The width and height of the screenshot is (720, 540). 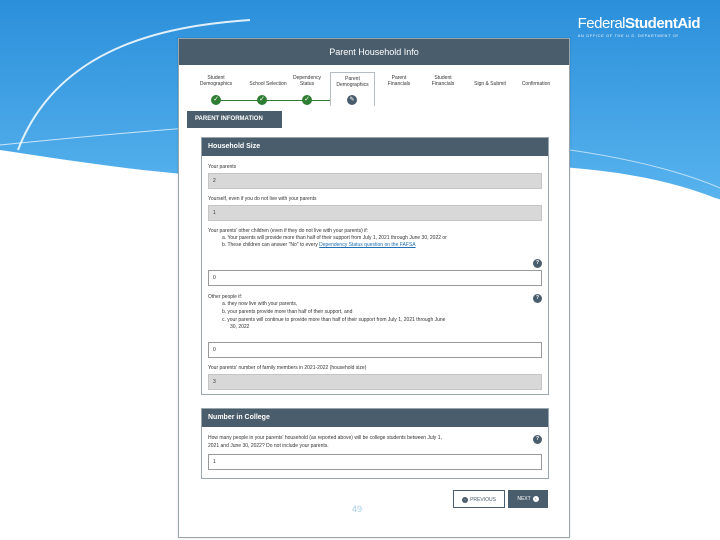 I want to click on step-school-selection: School Selection, so click(x=268, y=84).